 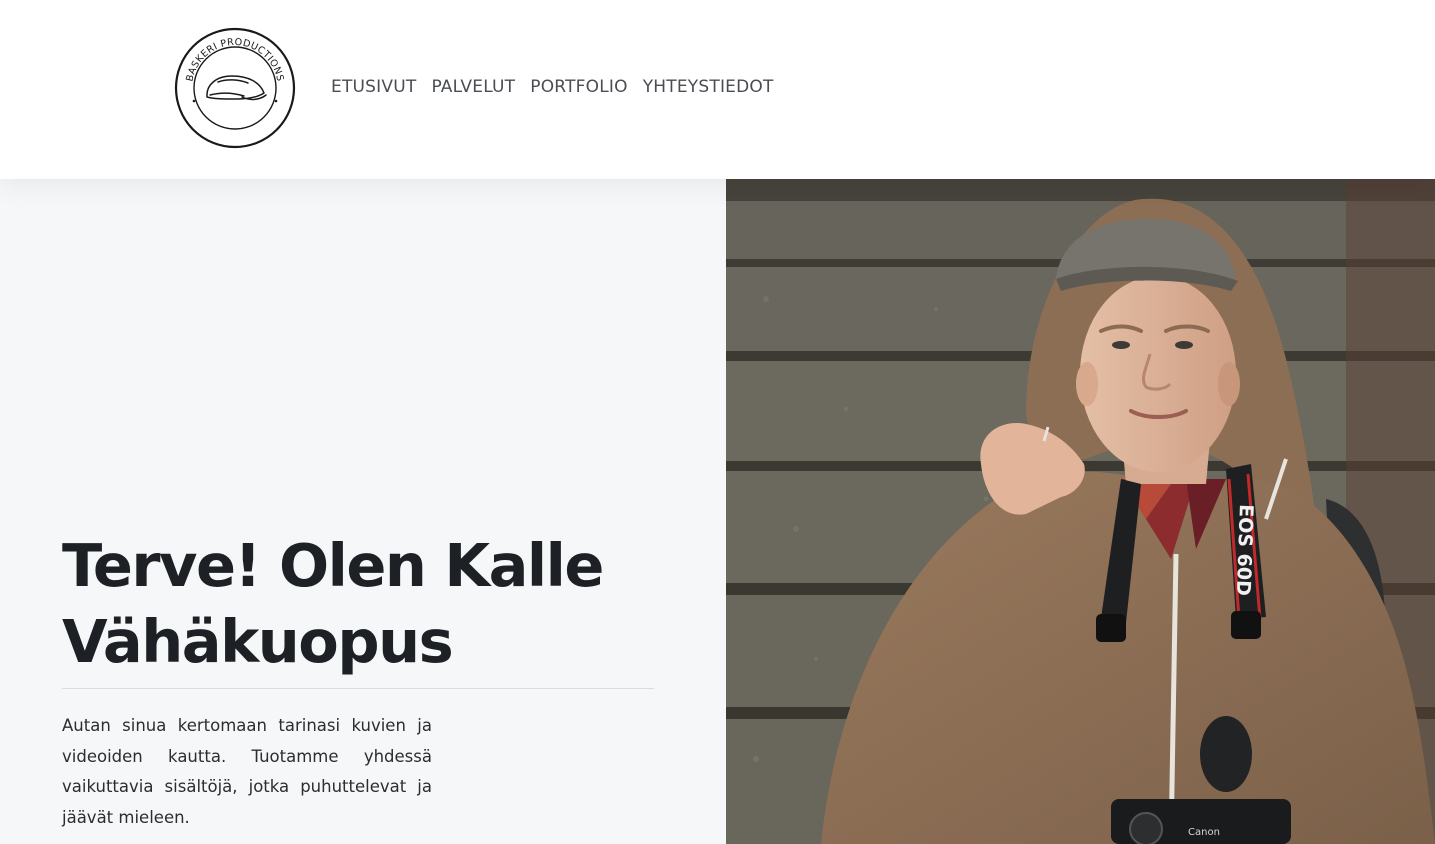 I want to click on hero-title-line-1: Terve! Olen Kalle, so click(x=333, y=565).